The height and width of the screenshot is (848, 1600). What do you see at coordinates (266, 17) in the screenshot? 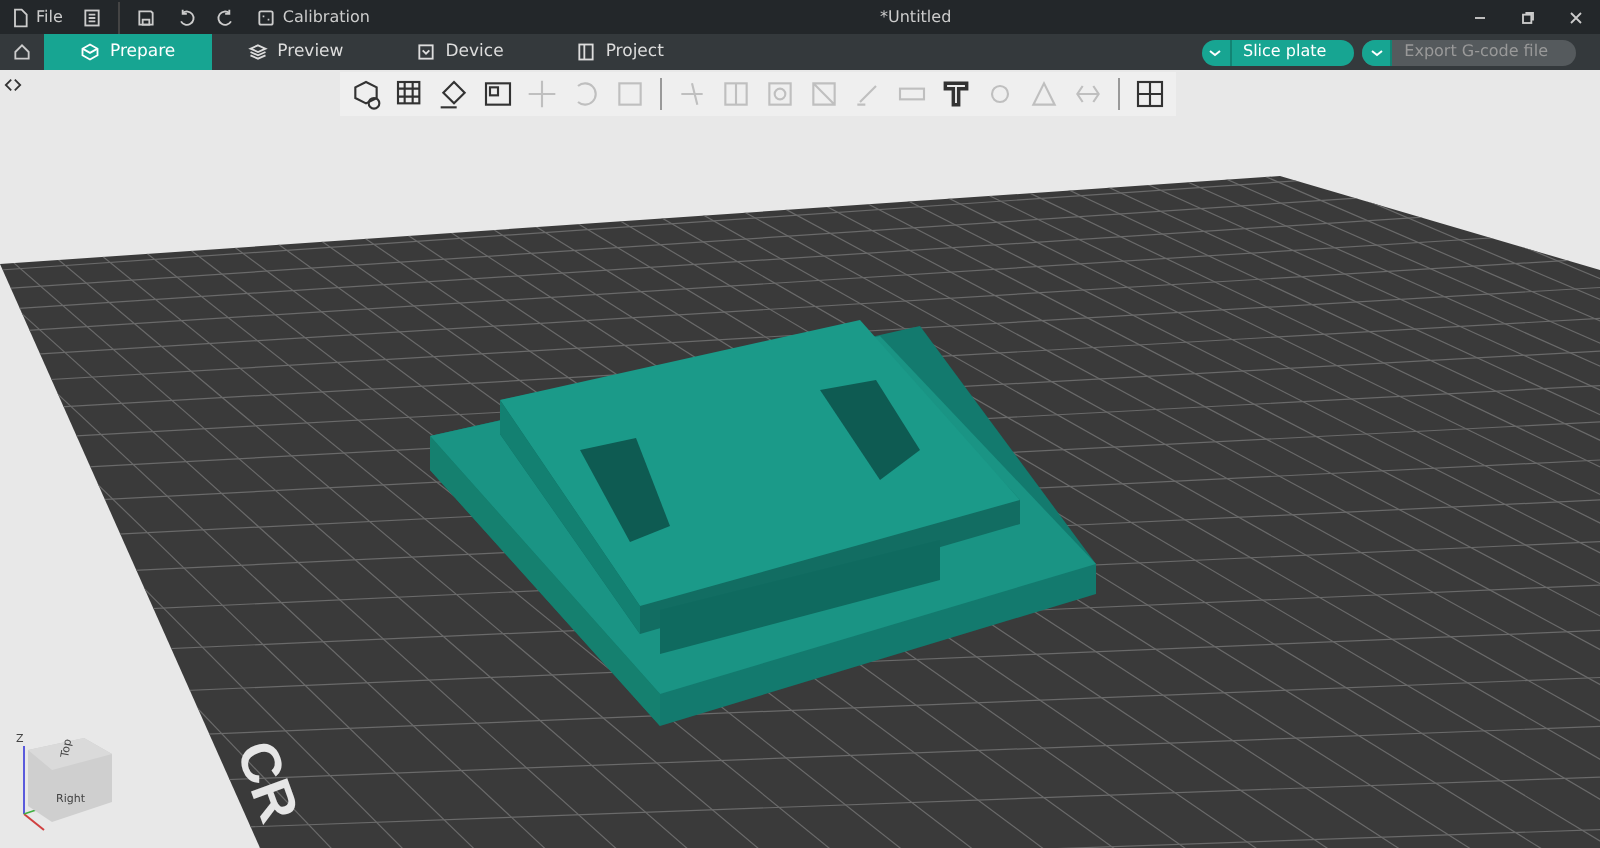
I see `calibration-icon` at bounding box center [266, 17].